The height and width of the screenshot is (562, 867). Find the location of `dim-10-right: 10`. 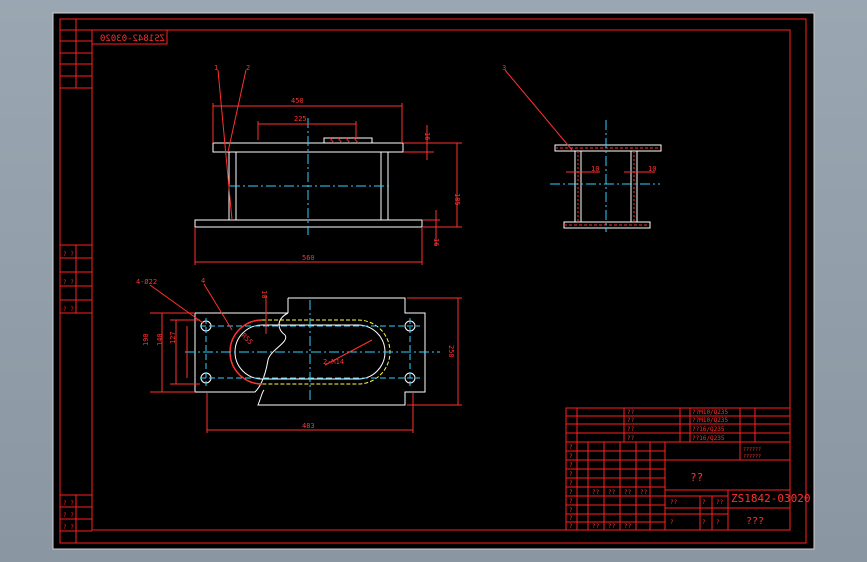

dim-10-right: 10 is located at coordinates (652, 169).